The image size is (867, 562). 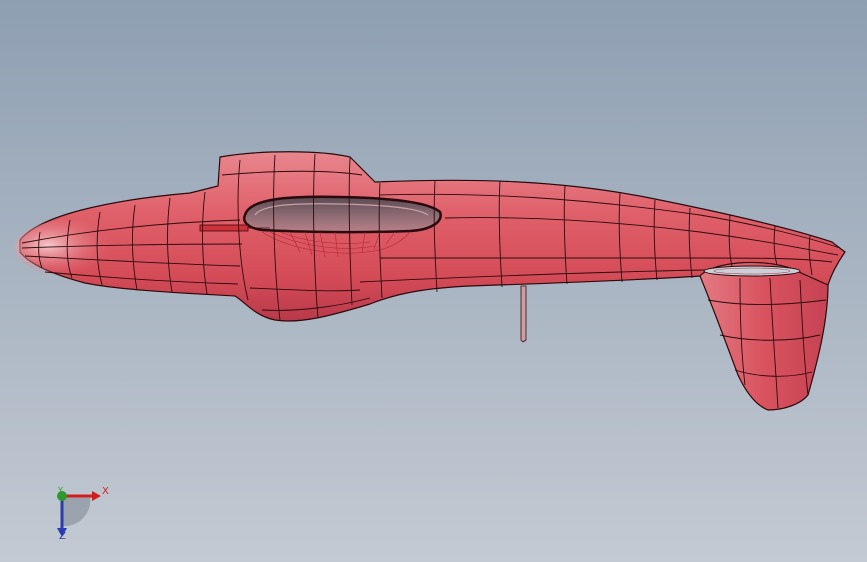 I want to click on axis-triad: X Y Z, so click(x=84, y=515).